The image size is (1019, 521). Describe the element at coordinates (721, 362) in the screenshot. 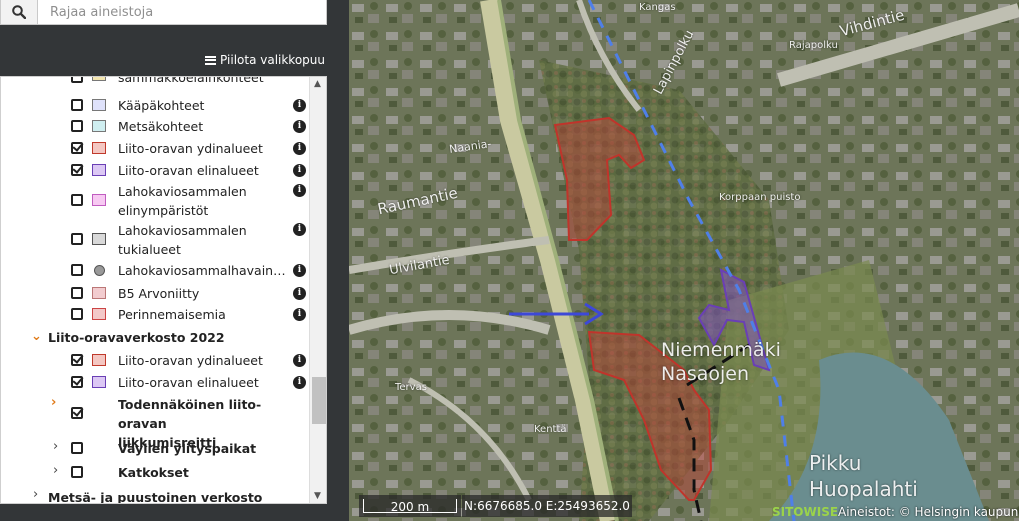

I see `map-label: Niemenmäki Nasaojen` at that location.